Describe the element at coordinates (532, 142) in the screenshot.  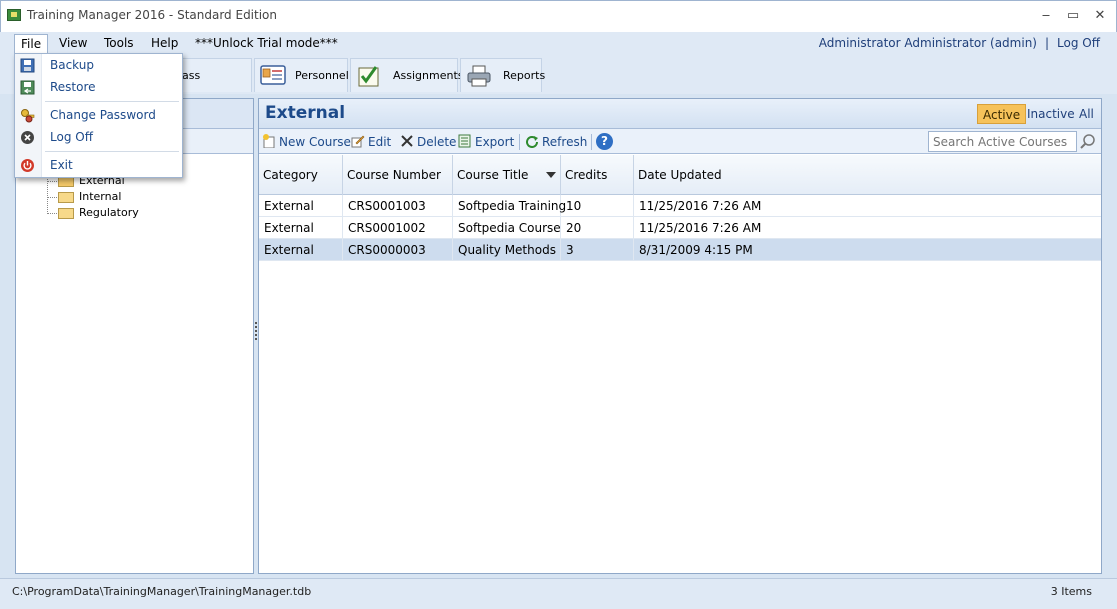
I see `refresh-icon` at that location.